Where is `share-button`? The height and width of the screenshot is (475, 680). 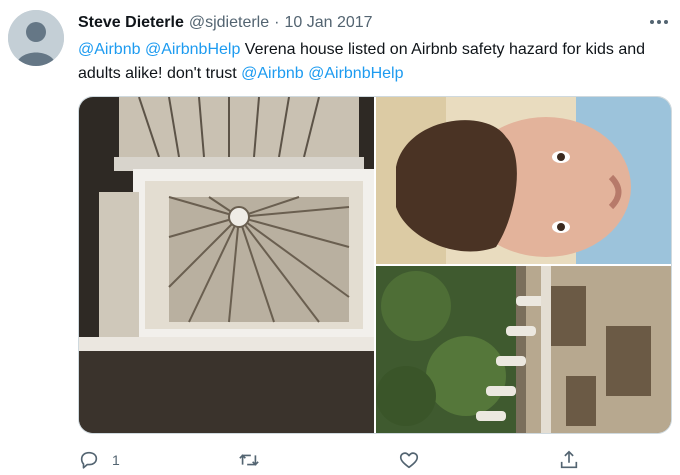
share-button is located at coordinates (569, 460).